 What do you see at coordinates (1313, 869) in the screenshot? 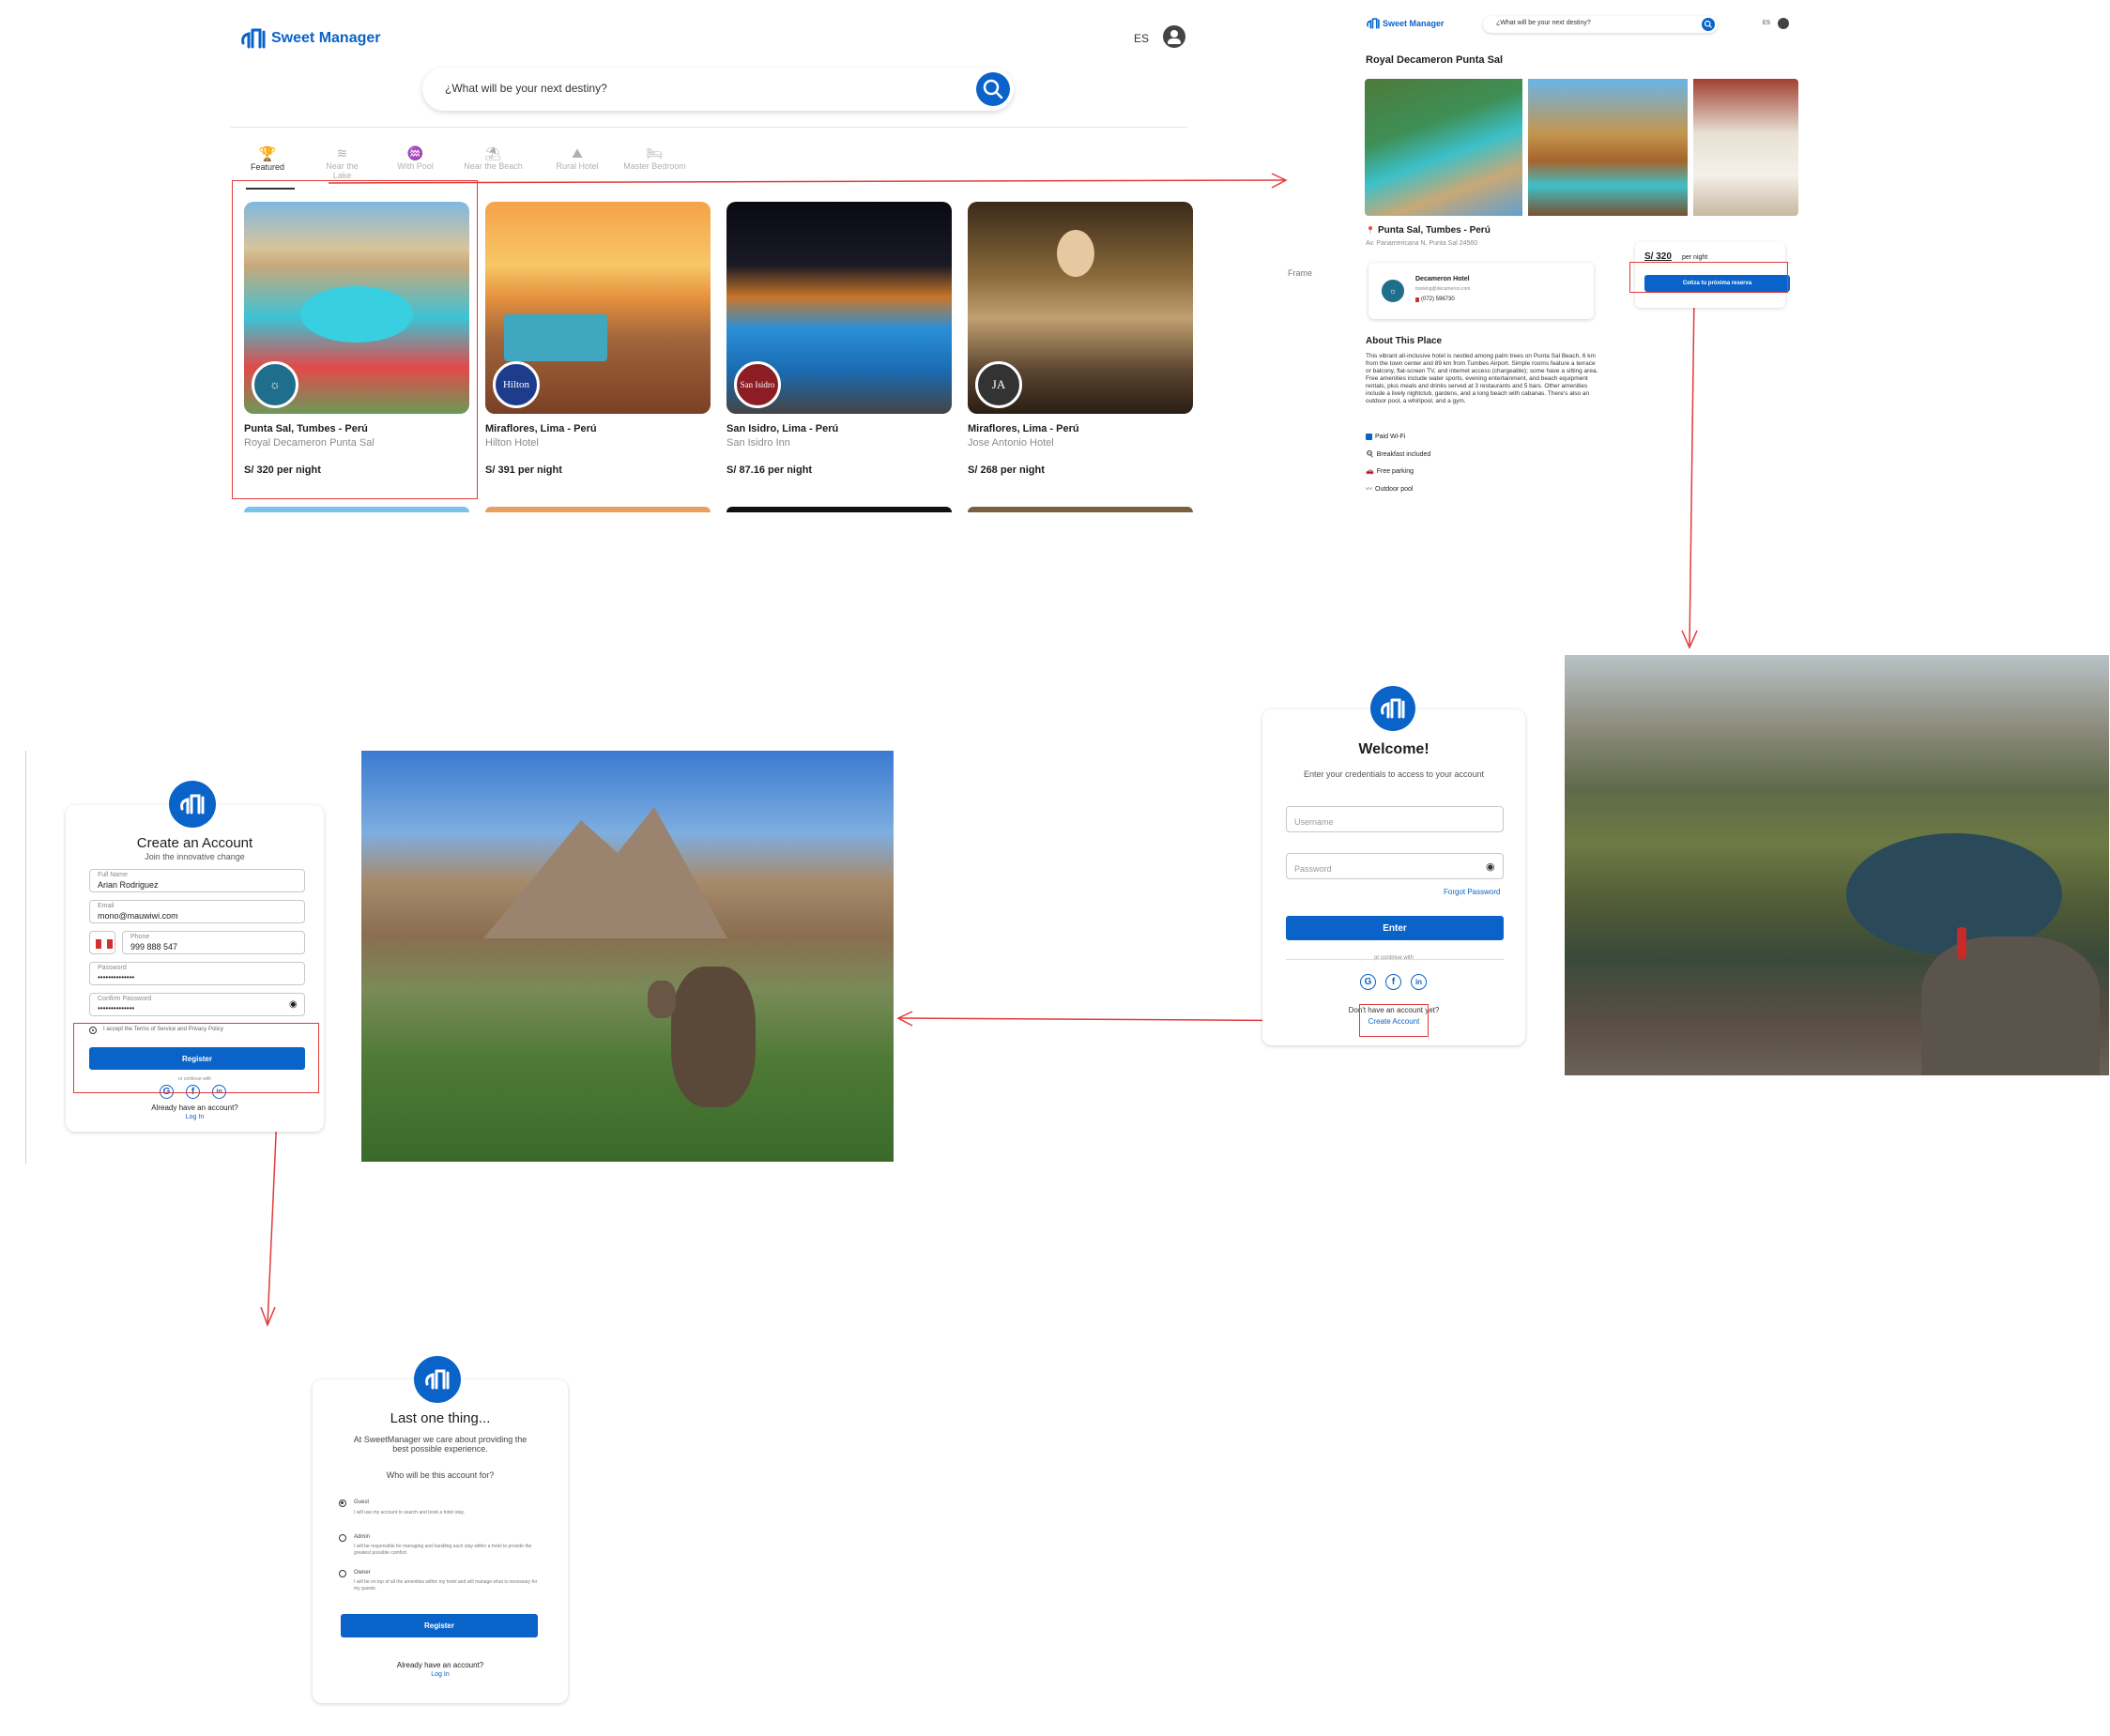
I see `password-input: Password` at bounding box center [1313, 869].